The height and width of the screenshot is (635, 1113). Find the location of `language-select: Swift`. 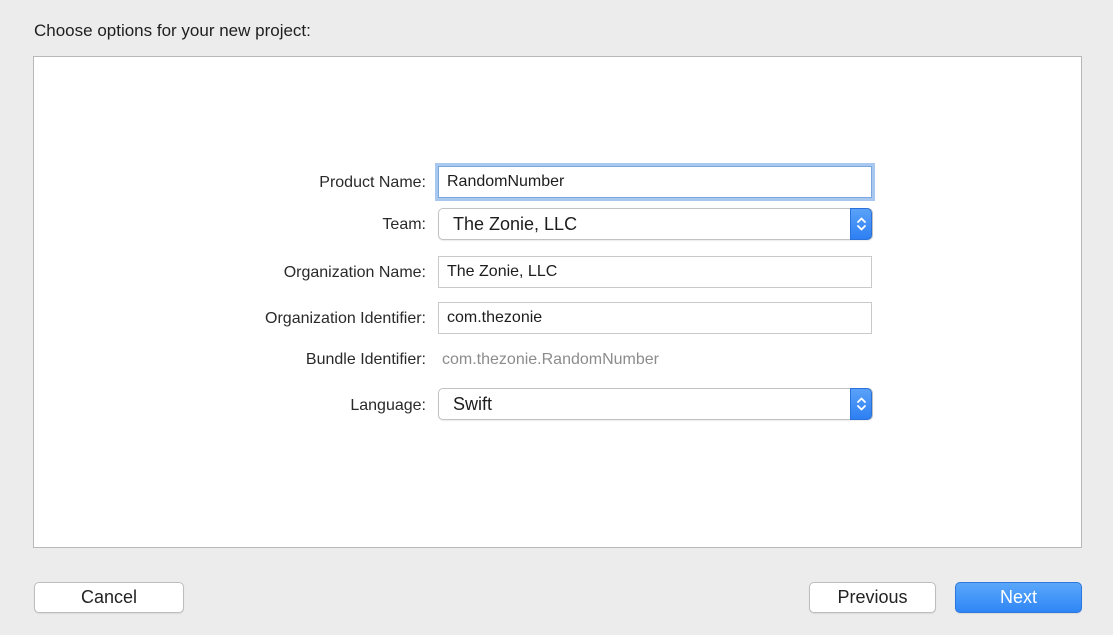

language-select: Swift is located at coordinates (655, 404).